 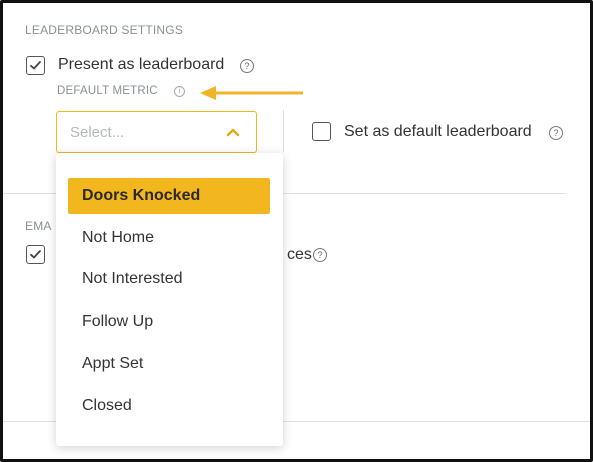 What do you see at coordinates (38, 226) in the screenshot?
I see `email-section-title: EMA` at bounding box center [38, 226].